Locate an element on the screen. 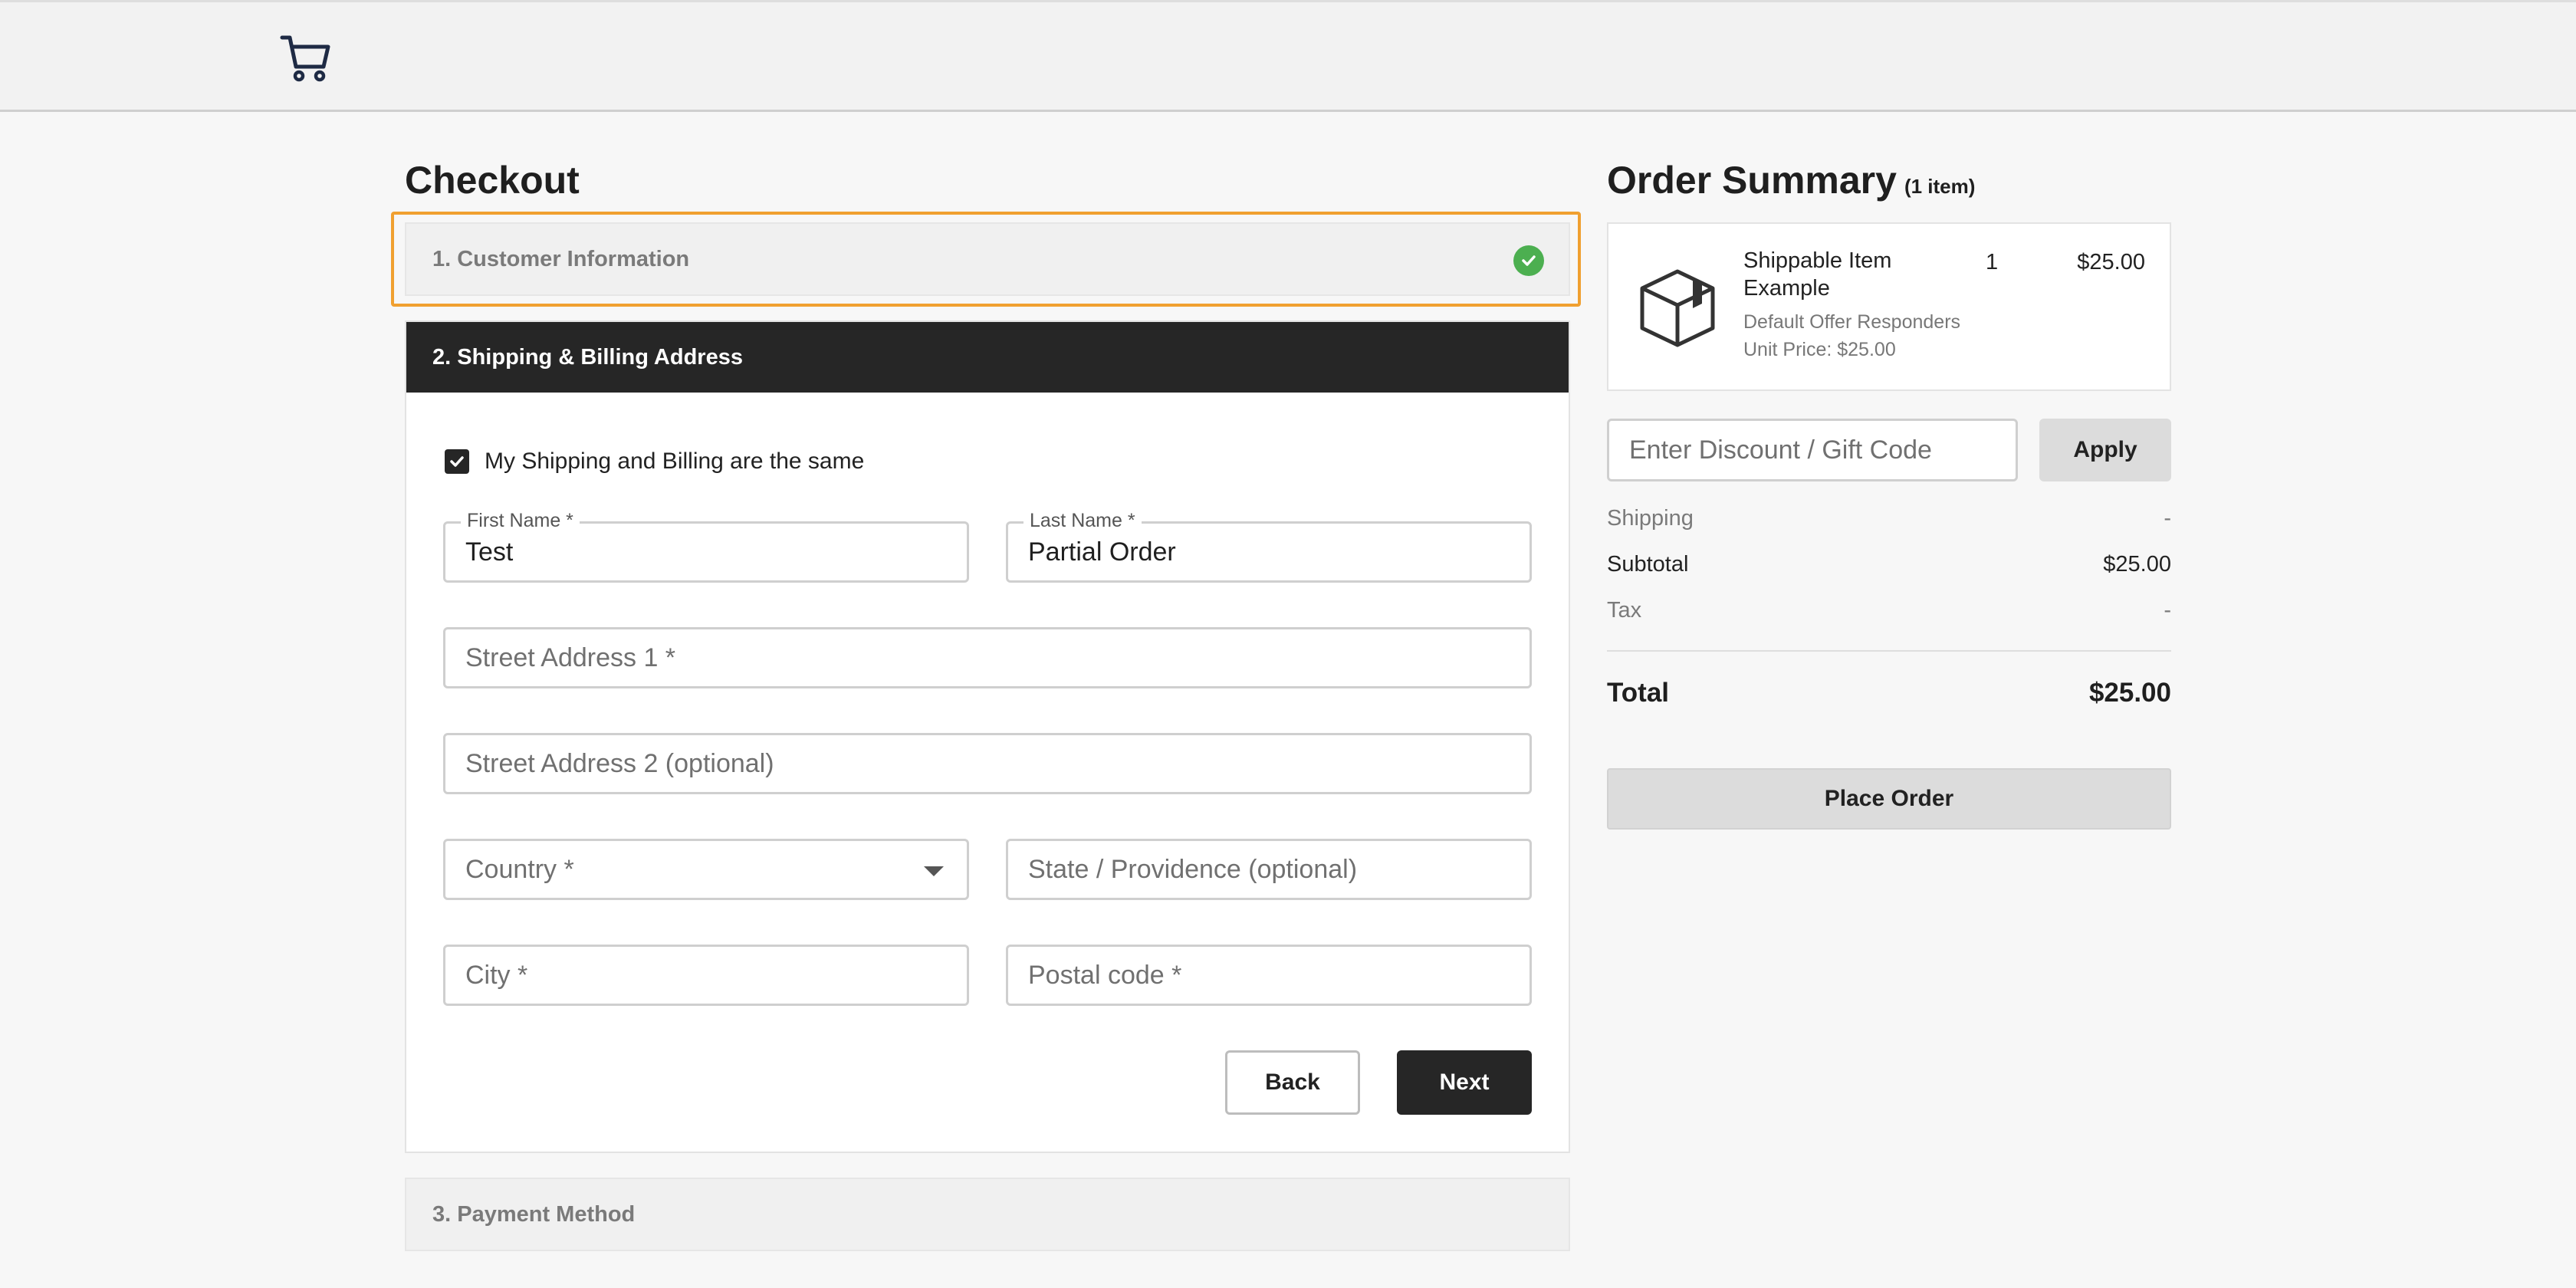  step-payment-method: 3. Payment Method is located at coordinates (987, 1215).